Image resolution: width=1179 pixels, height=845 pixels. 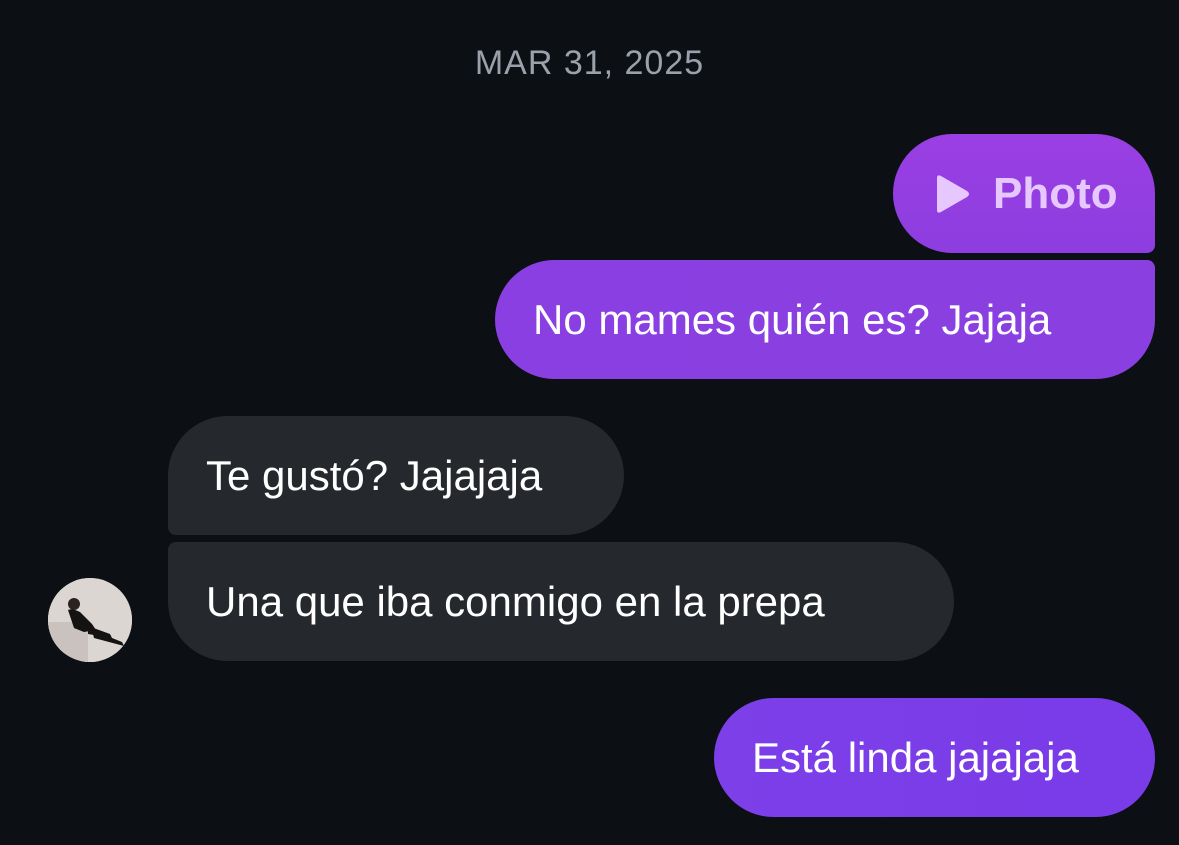 I want to click on message-text: Está linda jajajaja, so click(x=915, y=757).